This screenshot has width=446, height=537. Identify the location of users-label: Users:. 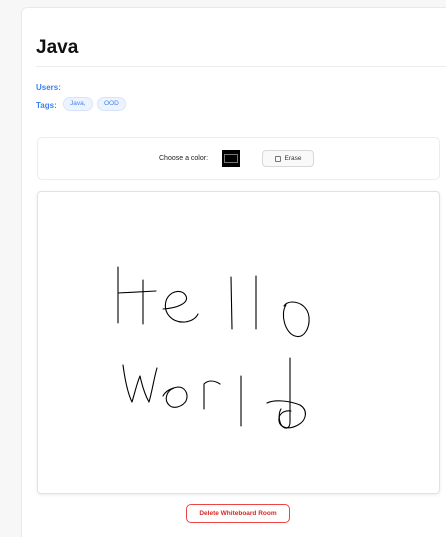
(48, 87).